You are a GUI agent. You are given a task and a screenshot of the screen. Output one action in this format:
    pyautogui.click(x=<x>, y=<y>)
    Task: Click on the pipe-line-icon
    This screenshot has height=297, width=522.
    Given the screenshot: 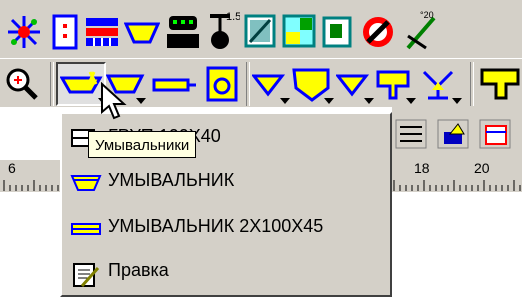 What is the action you would take?
    pyautogui.click(x=175, y=85)
    